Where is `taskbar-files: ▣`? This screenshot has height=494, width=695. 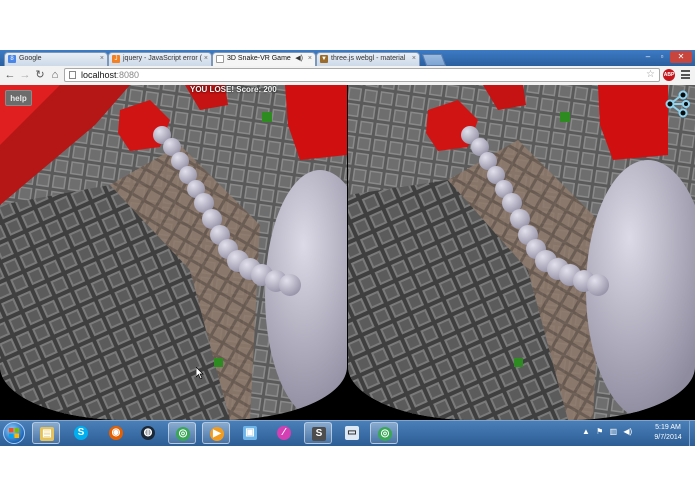
taskbar-files: ▣ is located at coordinates (250, 433).